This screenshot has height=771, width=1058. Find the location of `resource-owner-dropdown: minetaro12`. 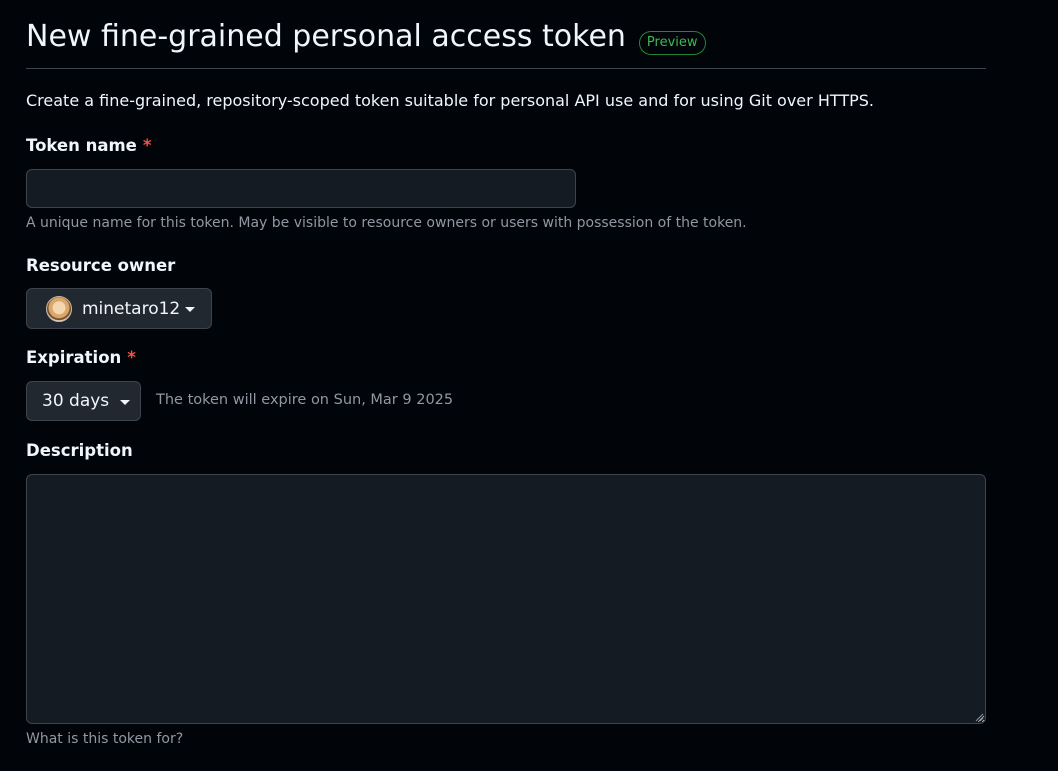

resource-owner-dropdown: minetaro12 is located at coordinates (119, 308).